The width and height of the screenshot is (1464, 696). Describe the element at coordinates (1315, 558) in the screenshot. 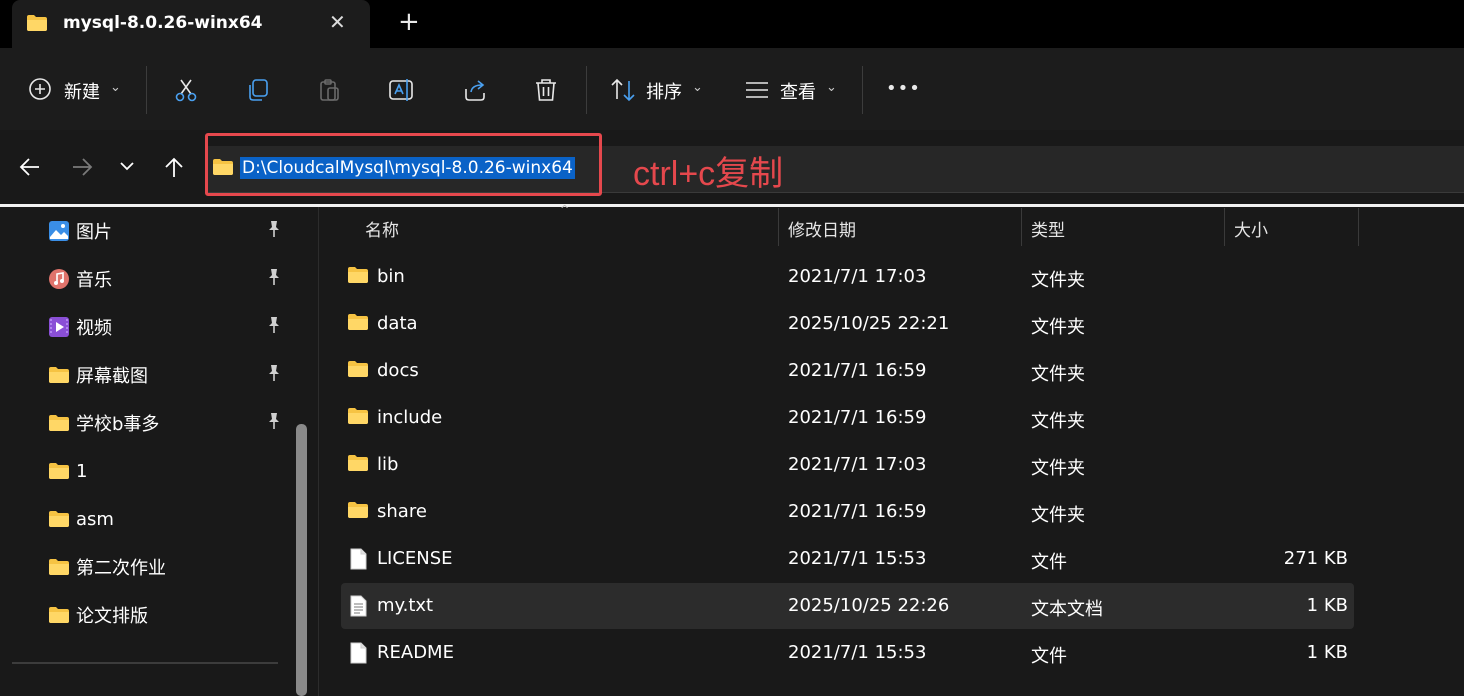

I see `file-size: 271 KB` at that location.